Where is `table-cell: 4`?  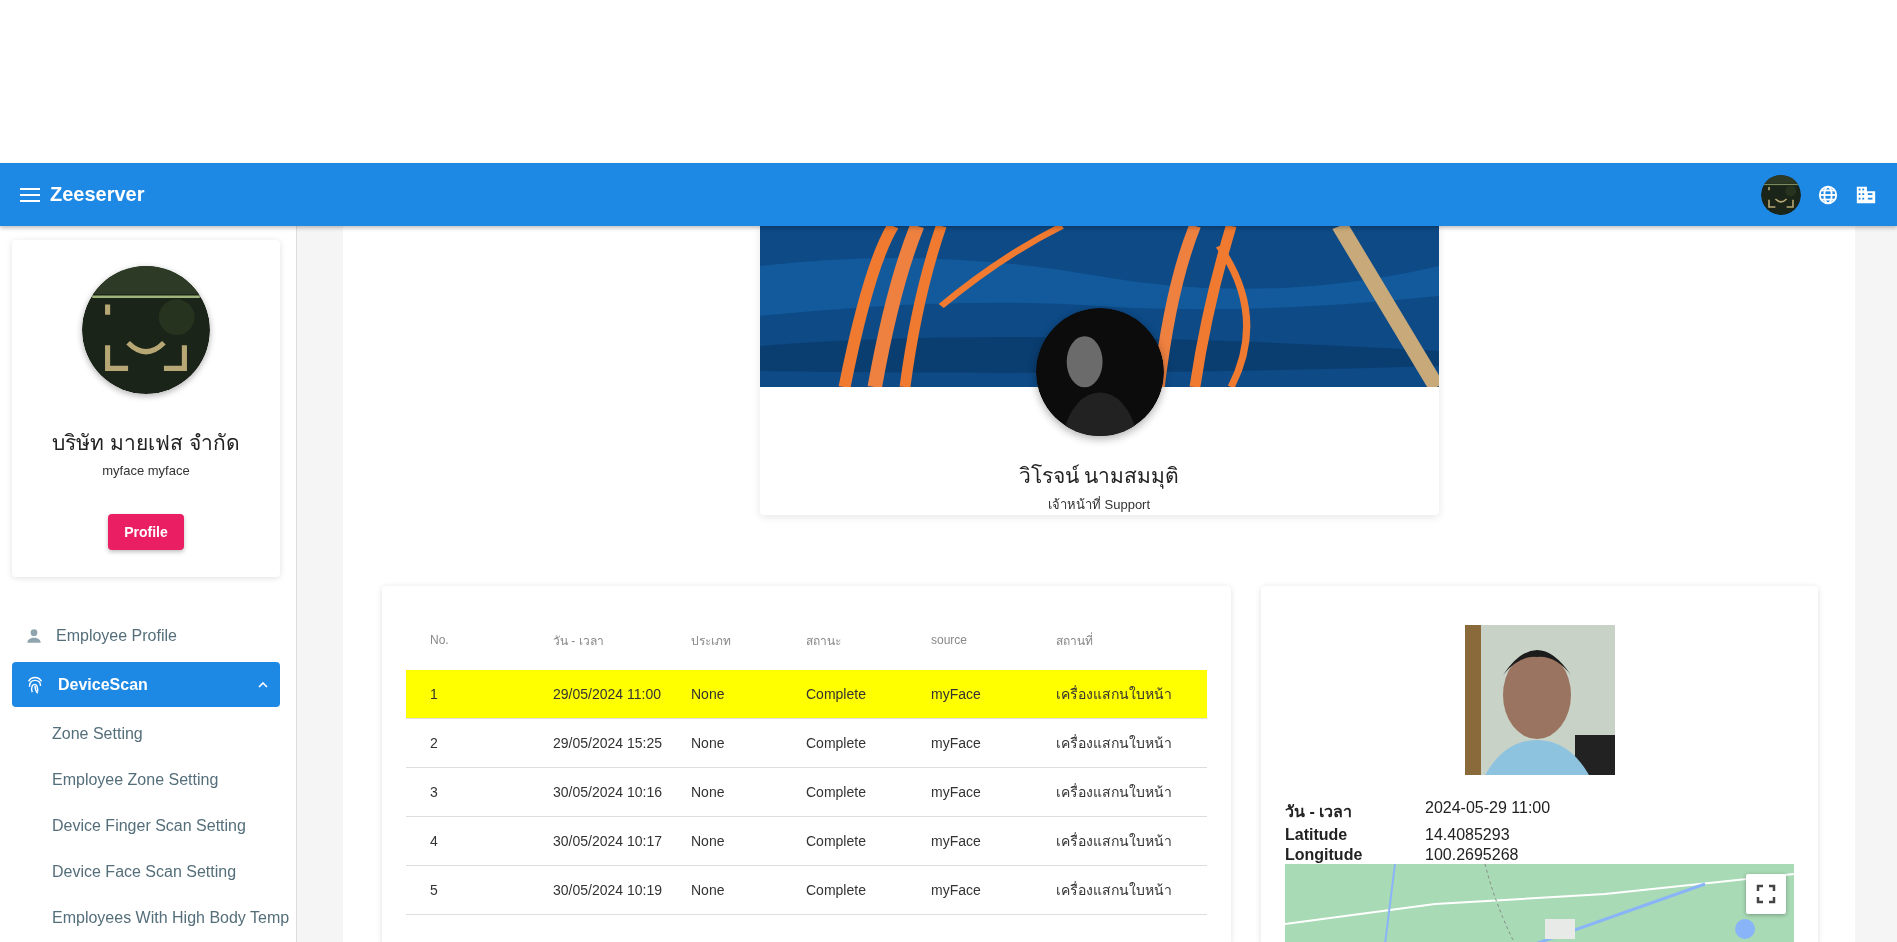
table-cell: 4 is located at coordinates (467, 841).